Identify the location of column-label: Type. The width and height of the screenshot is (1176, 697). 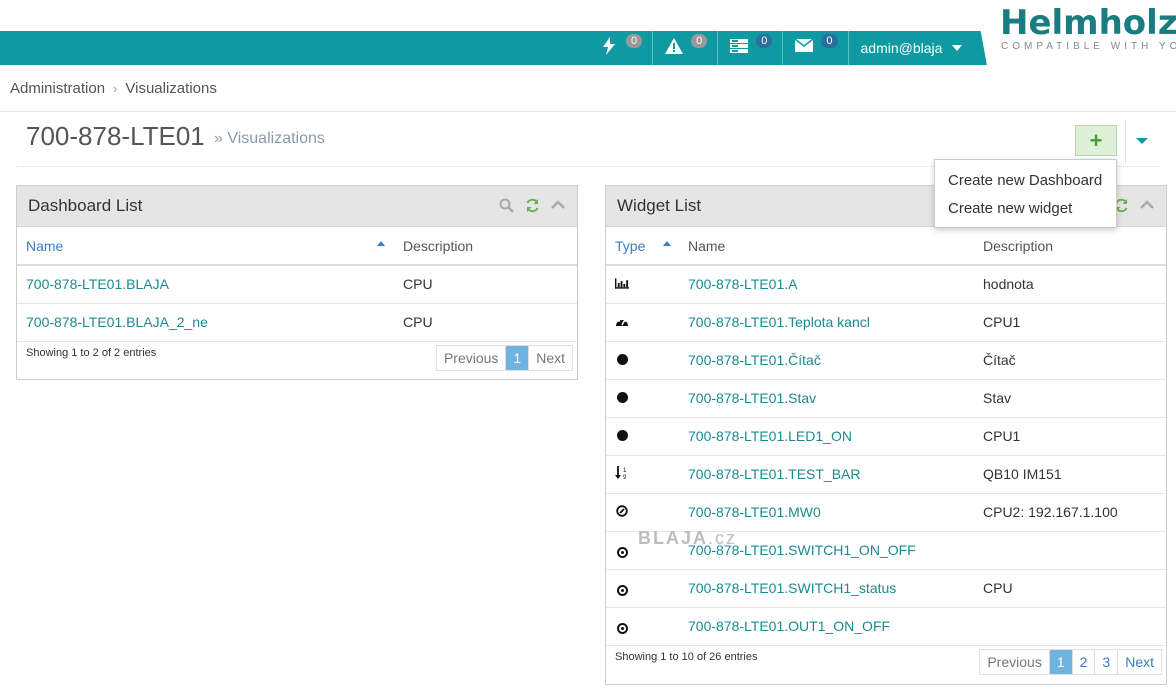
(630, 245).